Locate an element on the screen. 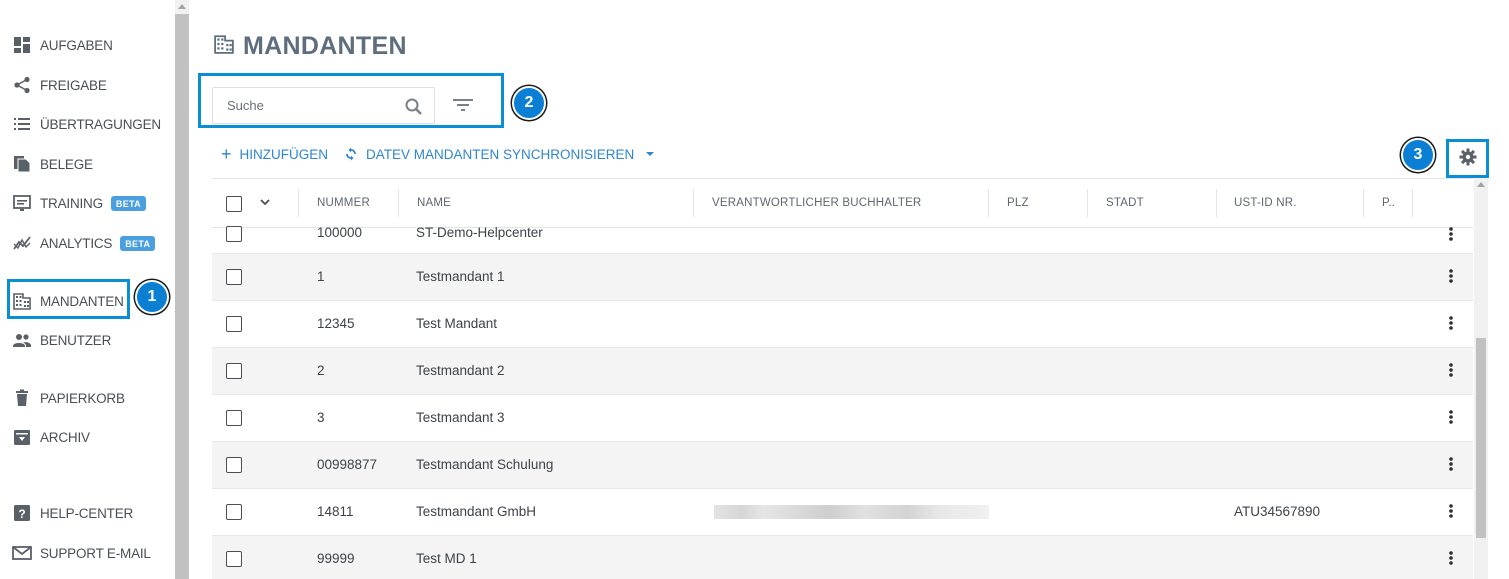  column-header-ust-id: UST-ID NR. is located at coordinates (1265, 203).